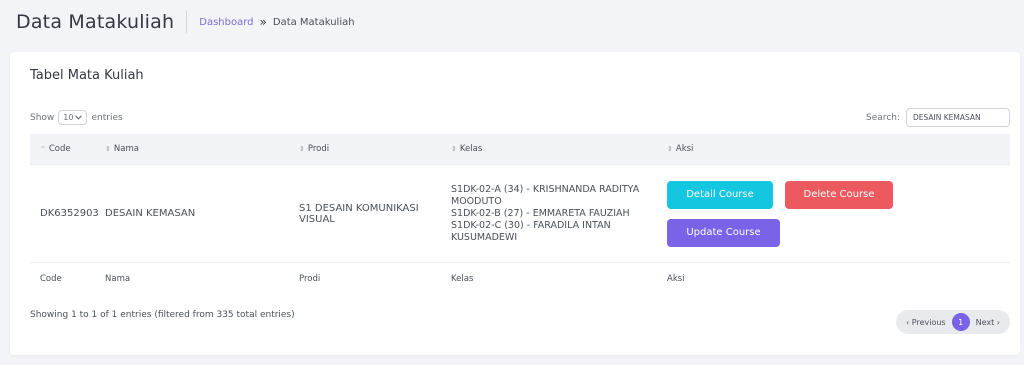 This screenshot has width=1024, height=365. What do you see at coordinates (720, 194) in the screenshot?
I see `detail-course-button: Detail Course` at bounding box center [720, 194].